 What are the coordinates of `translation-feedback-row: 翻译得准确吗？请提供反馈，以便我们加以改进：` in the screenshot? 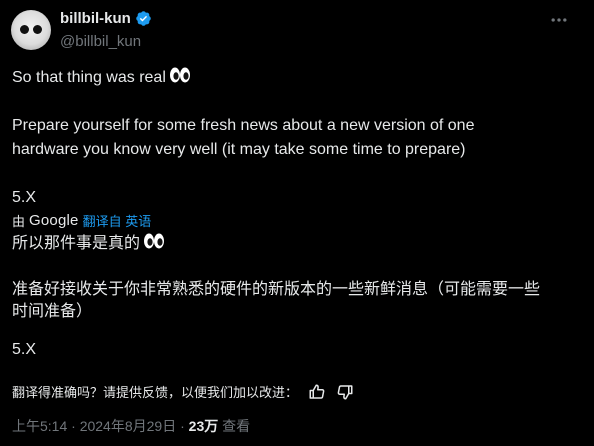 It's located at (183, 391).